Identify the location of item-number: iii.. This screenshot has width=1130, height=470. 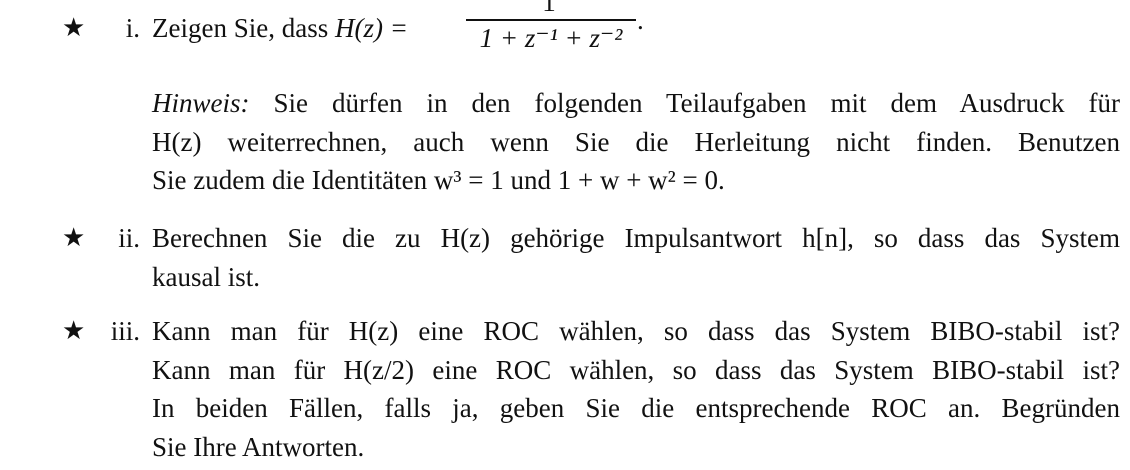
(125, 331).